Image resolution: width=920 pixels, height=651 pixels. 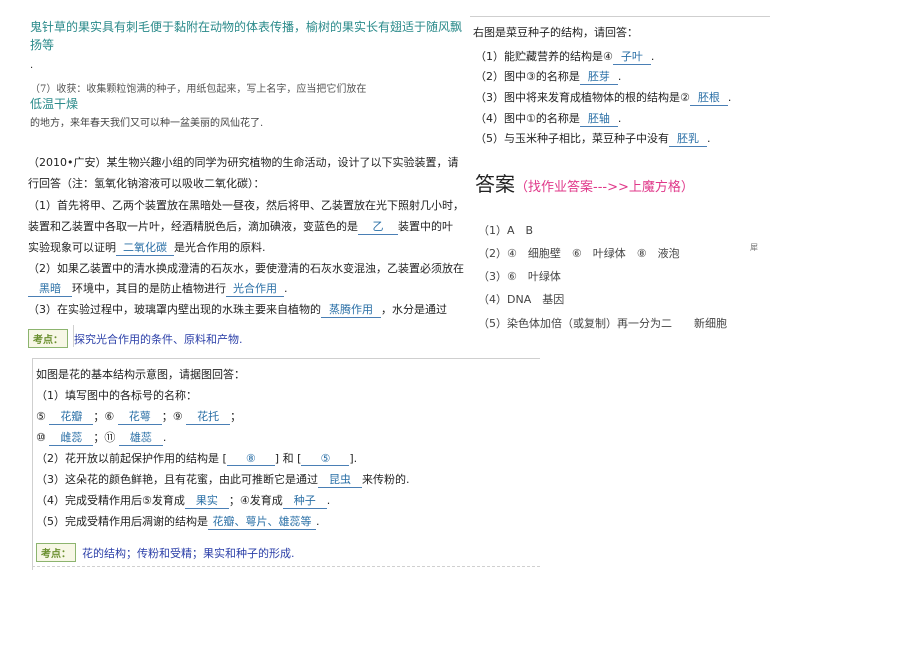 What do you see at coordinates (527, 76) in the screenshot?
I see `q-text: （2）图中③的名称是` at bounding box center [527, 76].